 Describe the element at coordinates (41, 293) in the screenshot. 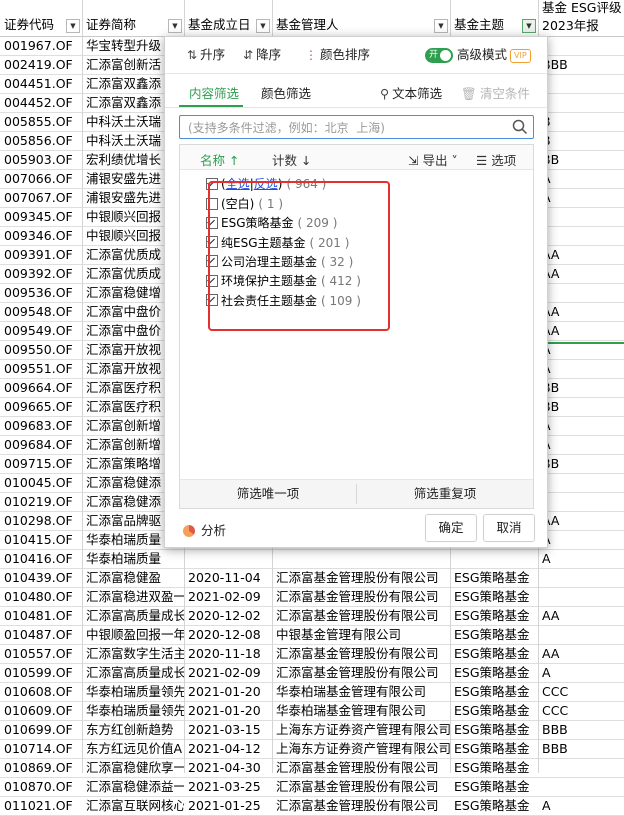

I see `table-cell: 009536.OF` at that location.